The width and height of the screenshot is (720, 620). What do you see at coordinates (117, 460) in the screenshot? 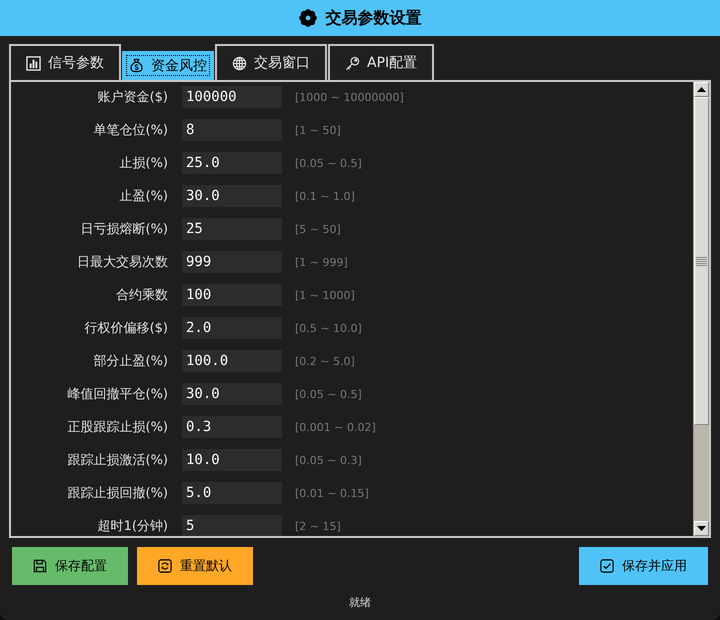
I see `field-label: 跟踪止损激活(%)` at bounding box center [117, 460].